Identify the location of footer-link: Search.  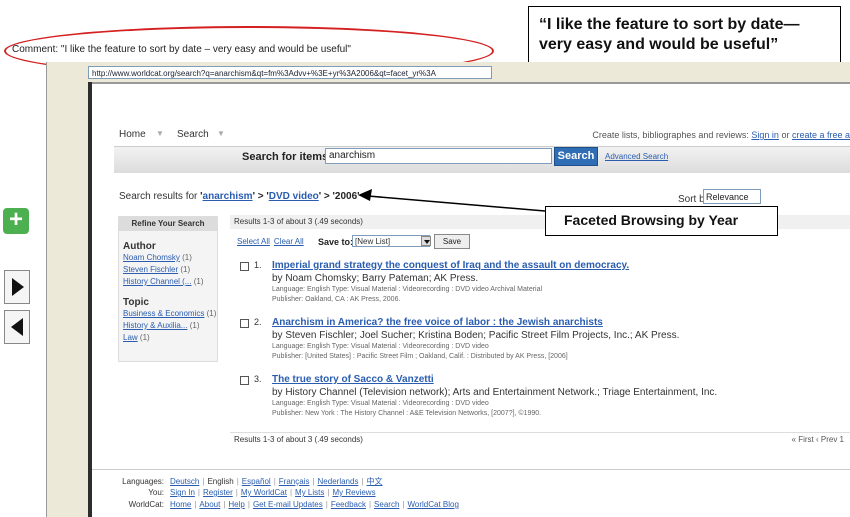
(386, 504).